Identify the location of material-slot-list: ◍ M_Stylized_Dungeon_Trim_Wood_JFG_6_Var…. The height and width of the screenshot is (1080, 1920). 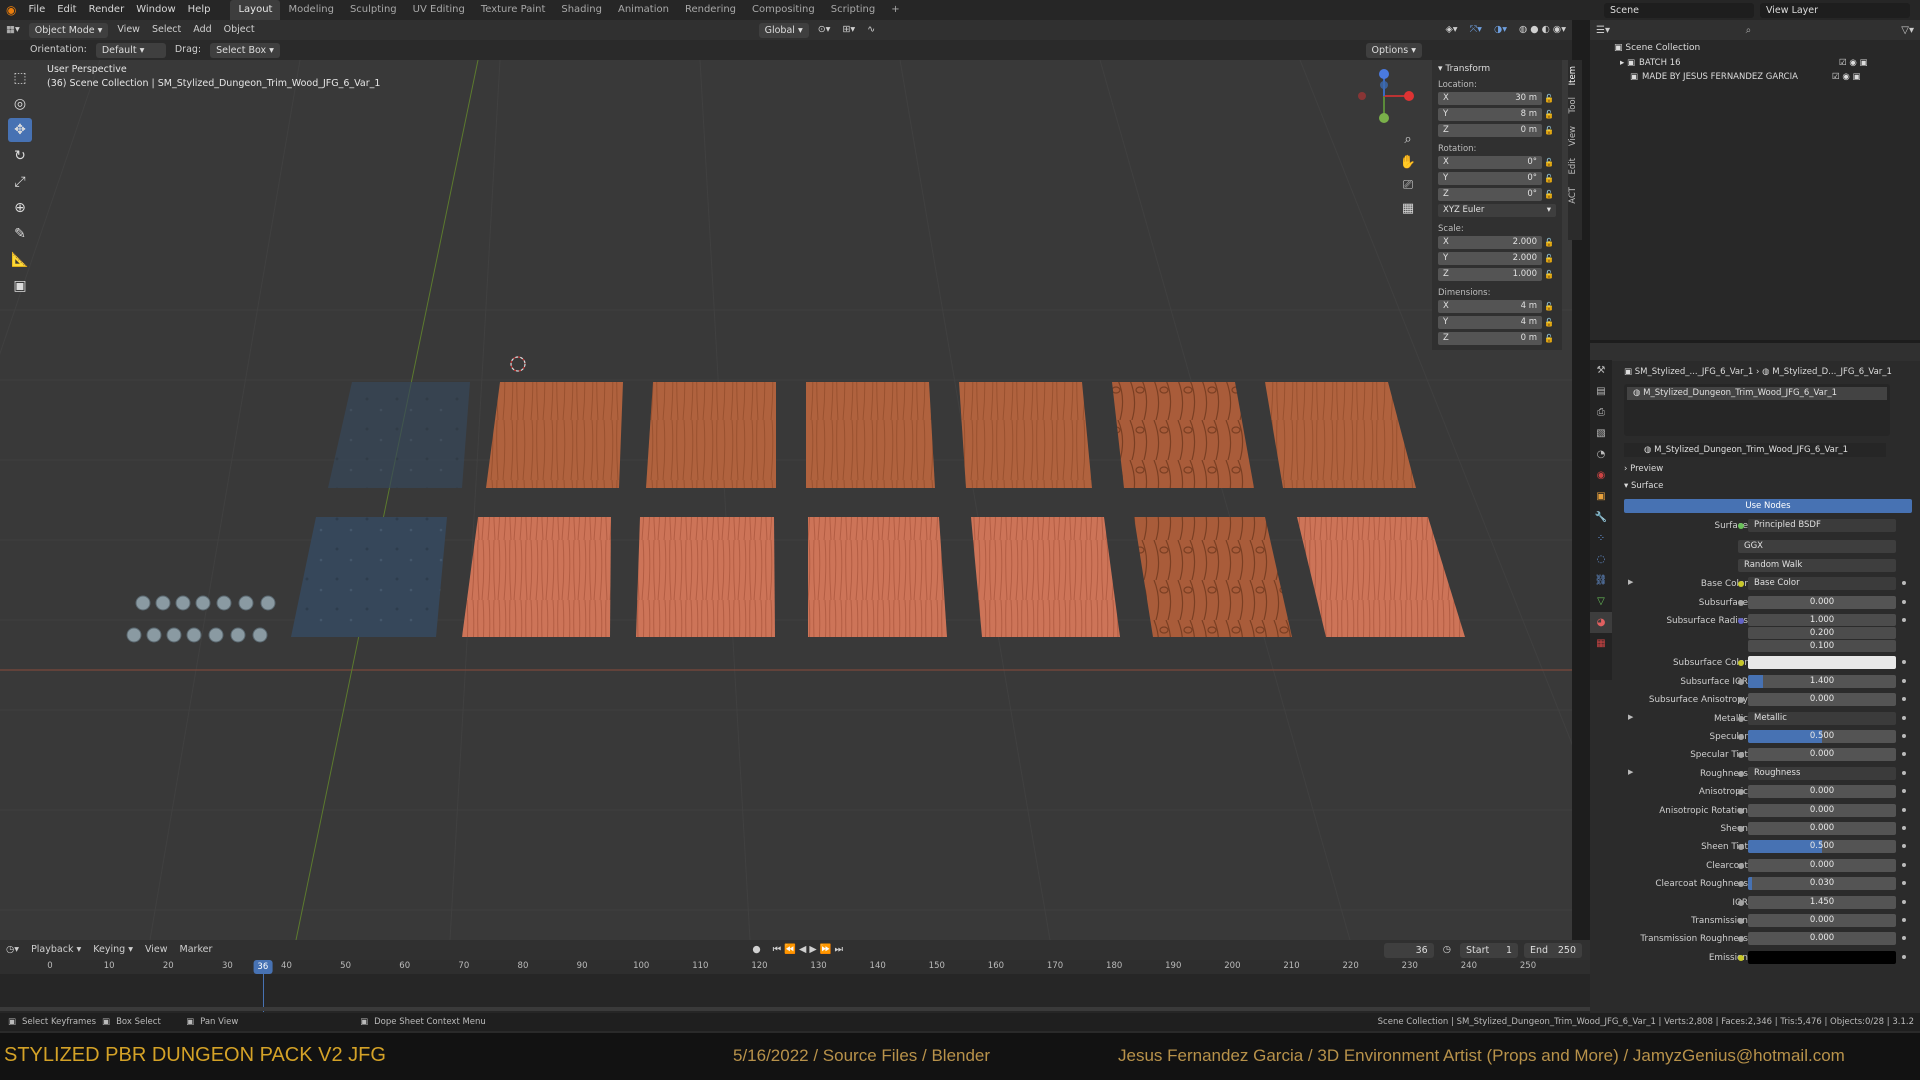
(1757, 410).